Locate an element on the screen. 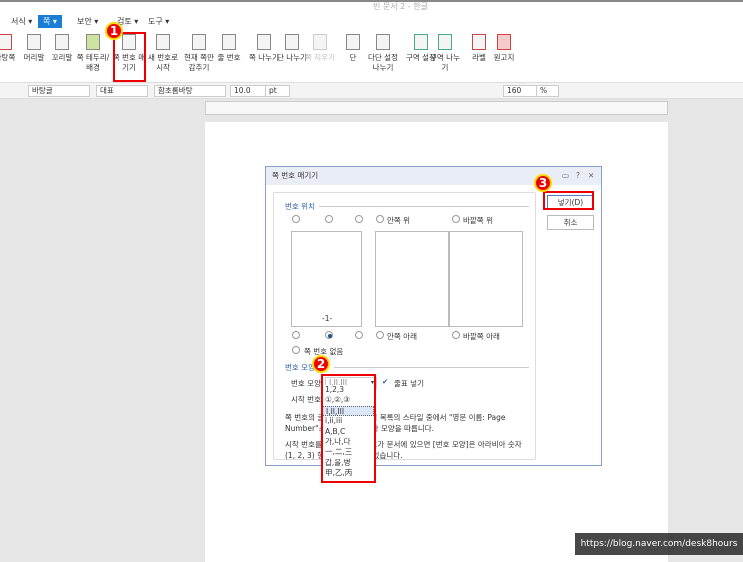 Image resolution: width=743 pixels, height=562 pixels. new-number-icon is located at coordinates (163, 42).